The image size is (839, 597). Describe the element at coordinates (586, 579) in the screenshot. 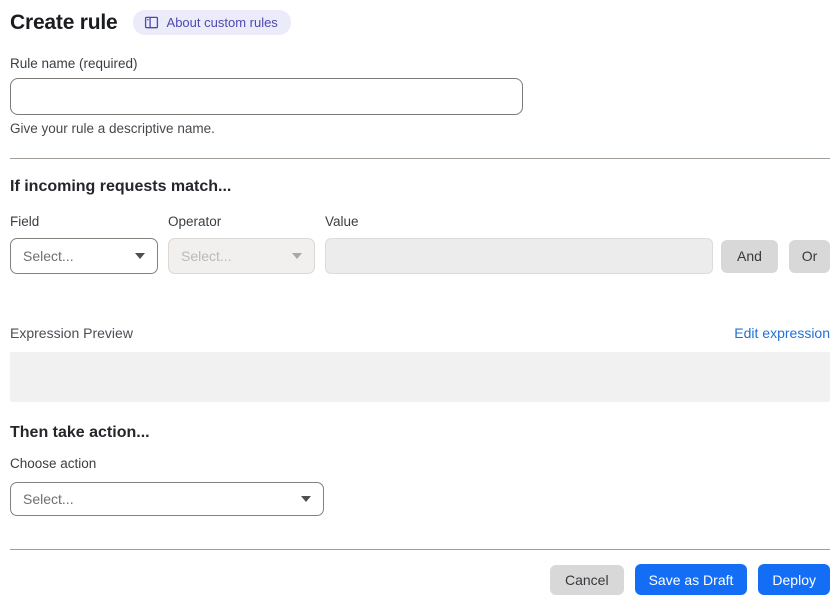

I see `cancel-button: Cancel` at that location.